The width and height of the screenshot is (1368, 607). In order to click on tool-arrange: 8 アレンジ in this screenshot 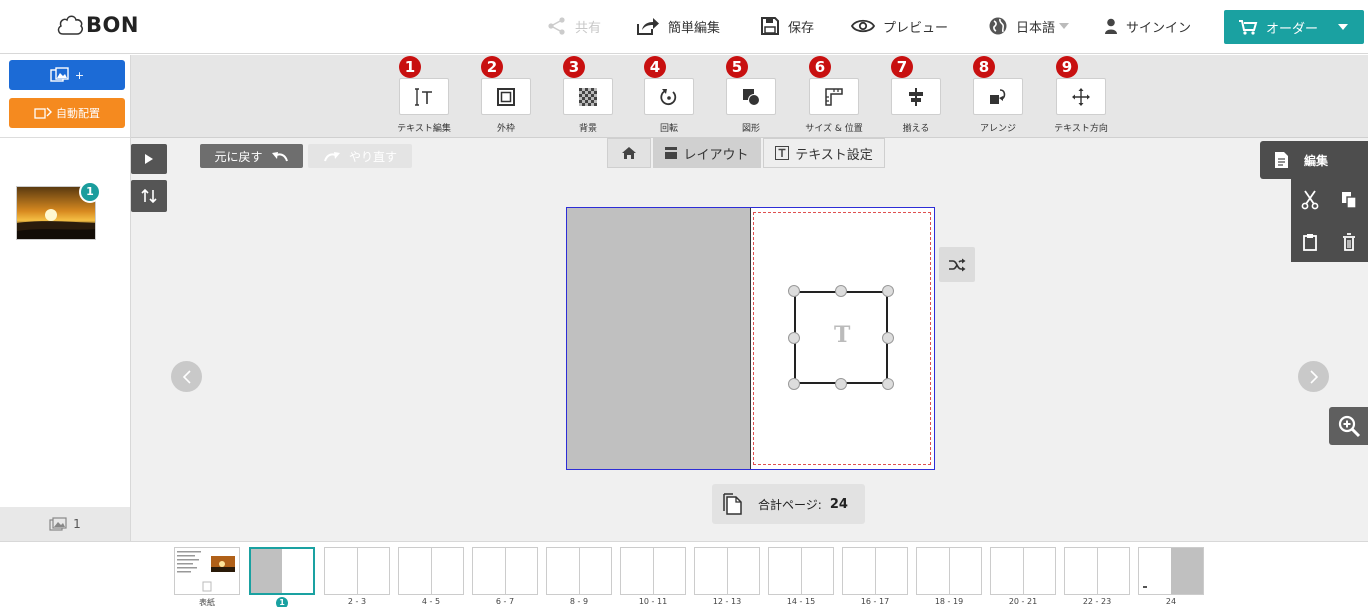, I will do `click(998, 95)`.